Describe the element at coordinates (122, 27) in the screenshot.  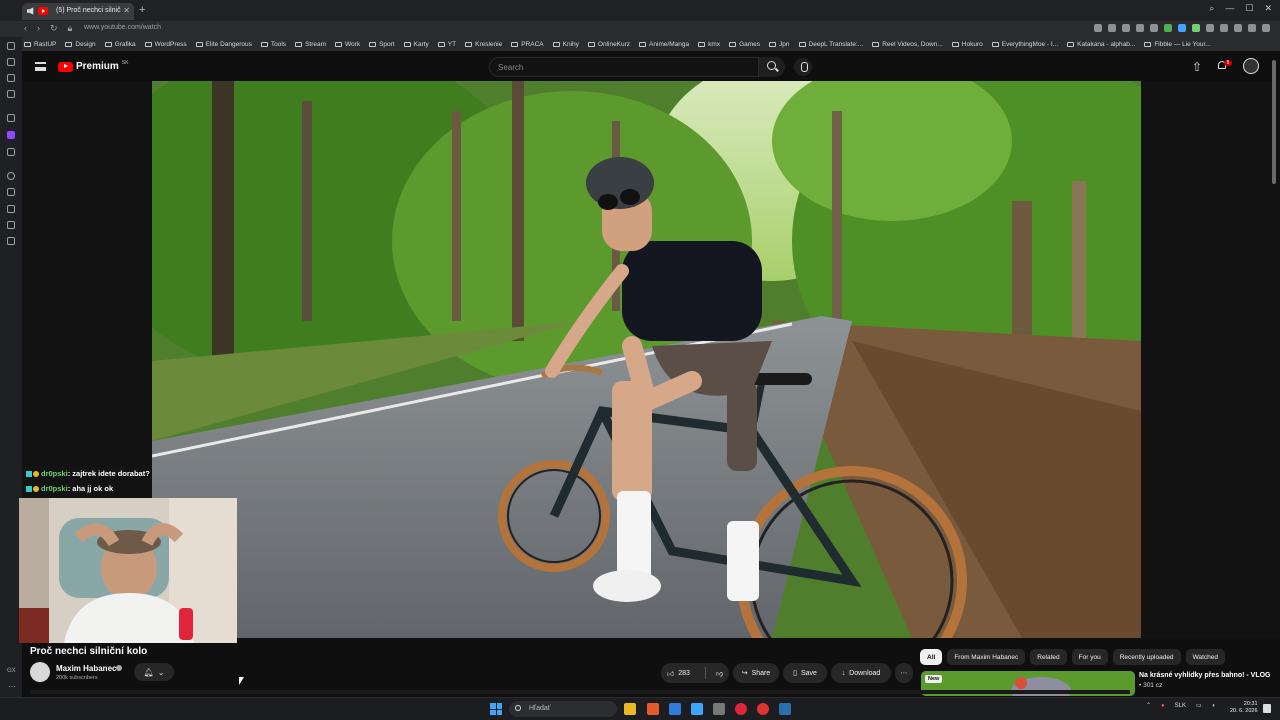
I see `url-field: www.youtube.com/watch` at that location.